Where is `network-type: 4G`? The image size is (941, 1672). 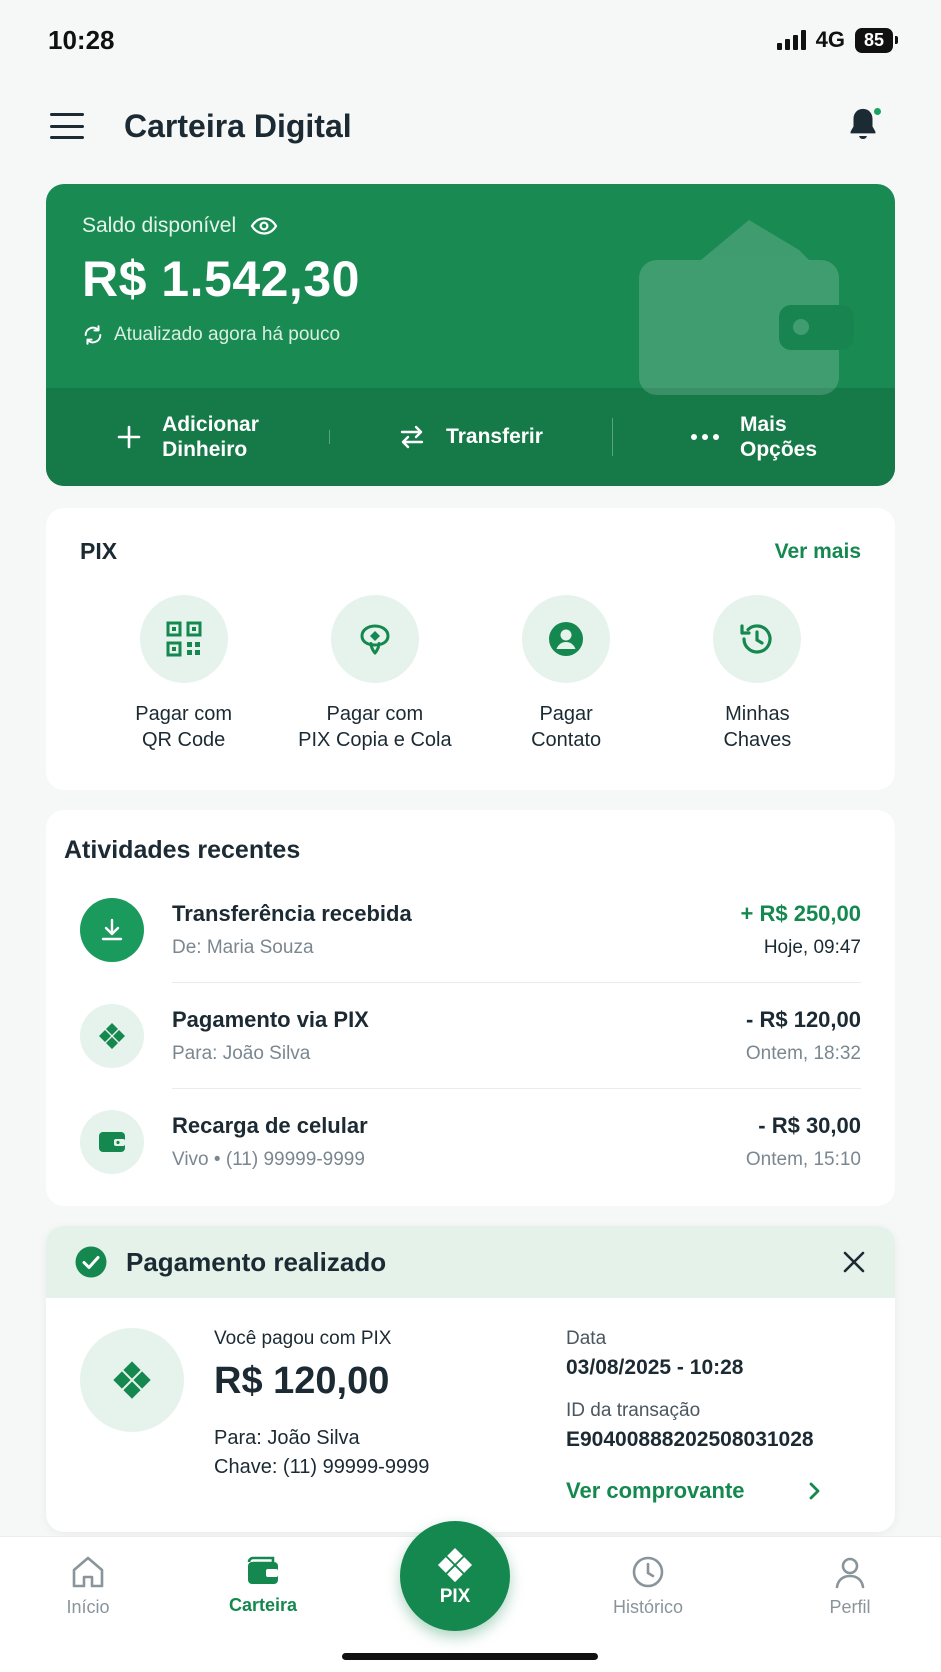
network-type: 4G is located at coordinates (830, 39).